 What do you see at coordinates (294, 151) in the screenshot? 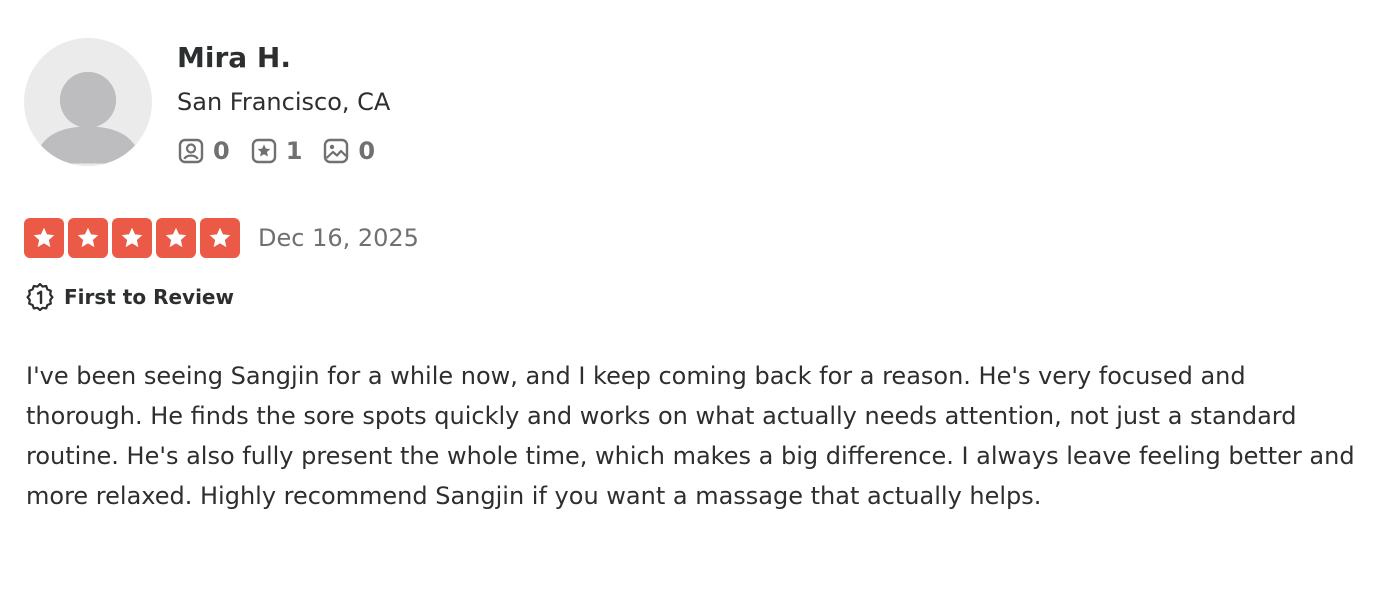
I see `reviews-count: 1` at bounding box center [294, 151].